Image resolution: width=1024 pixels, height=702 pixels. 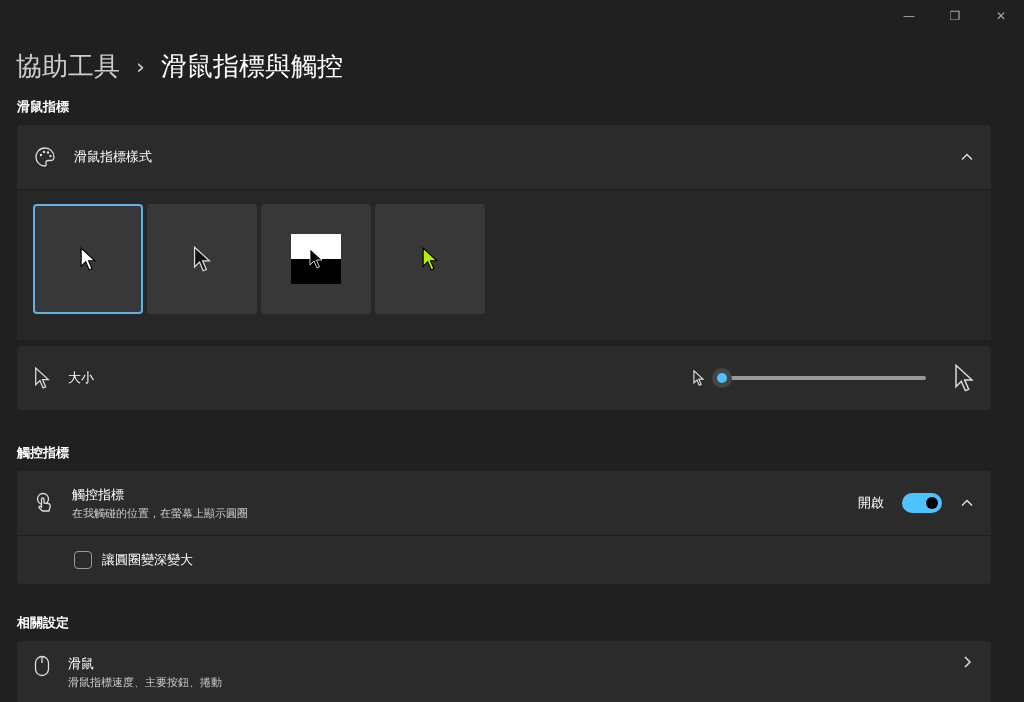 What do you see at coordinates (147, 560) in the screenshot?
I see `checkbox-label: 讓圓圈變深變大` at bounding box center [147, 560].